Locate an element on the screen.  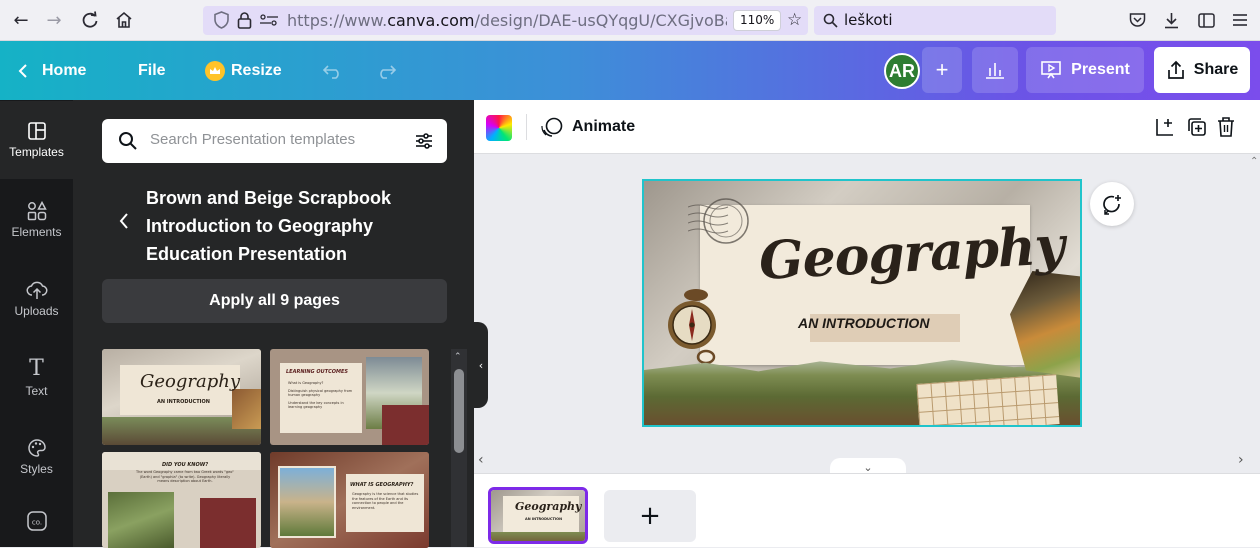
editor-header: Home File Resize AR + Present Share is located at coordinates (630, 70).